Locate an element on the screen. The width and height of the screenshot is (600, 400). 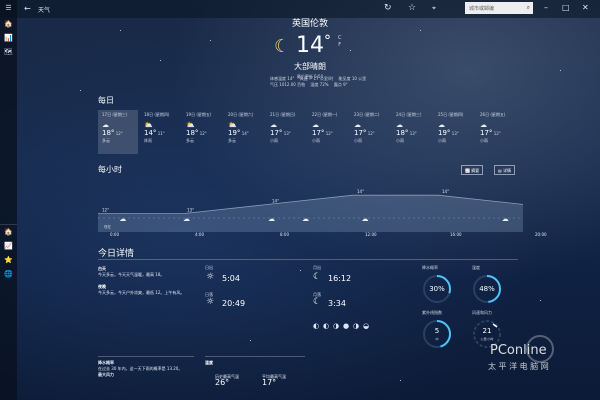
moonset-icon: ☾ is located at coordinates (317, 302).